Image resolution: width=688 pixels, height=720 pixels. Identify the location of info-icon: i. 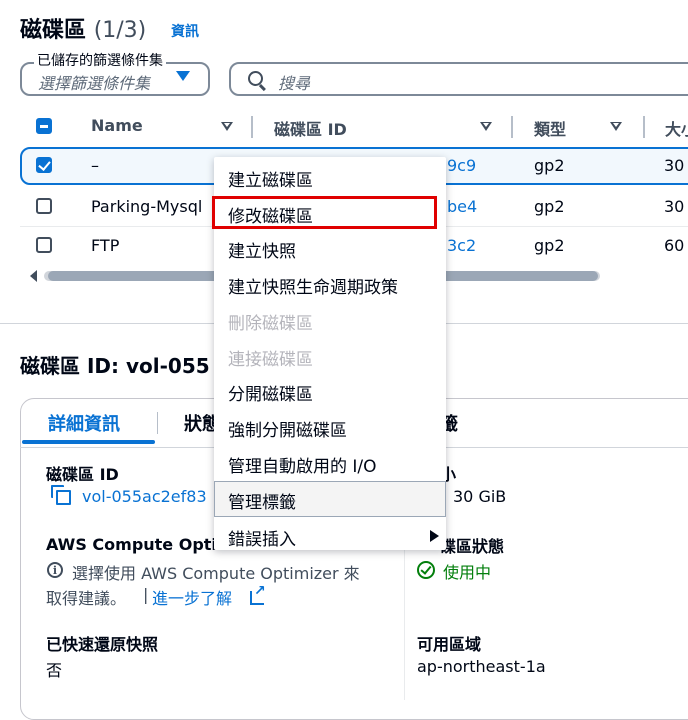
(55, 570).